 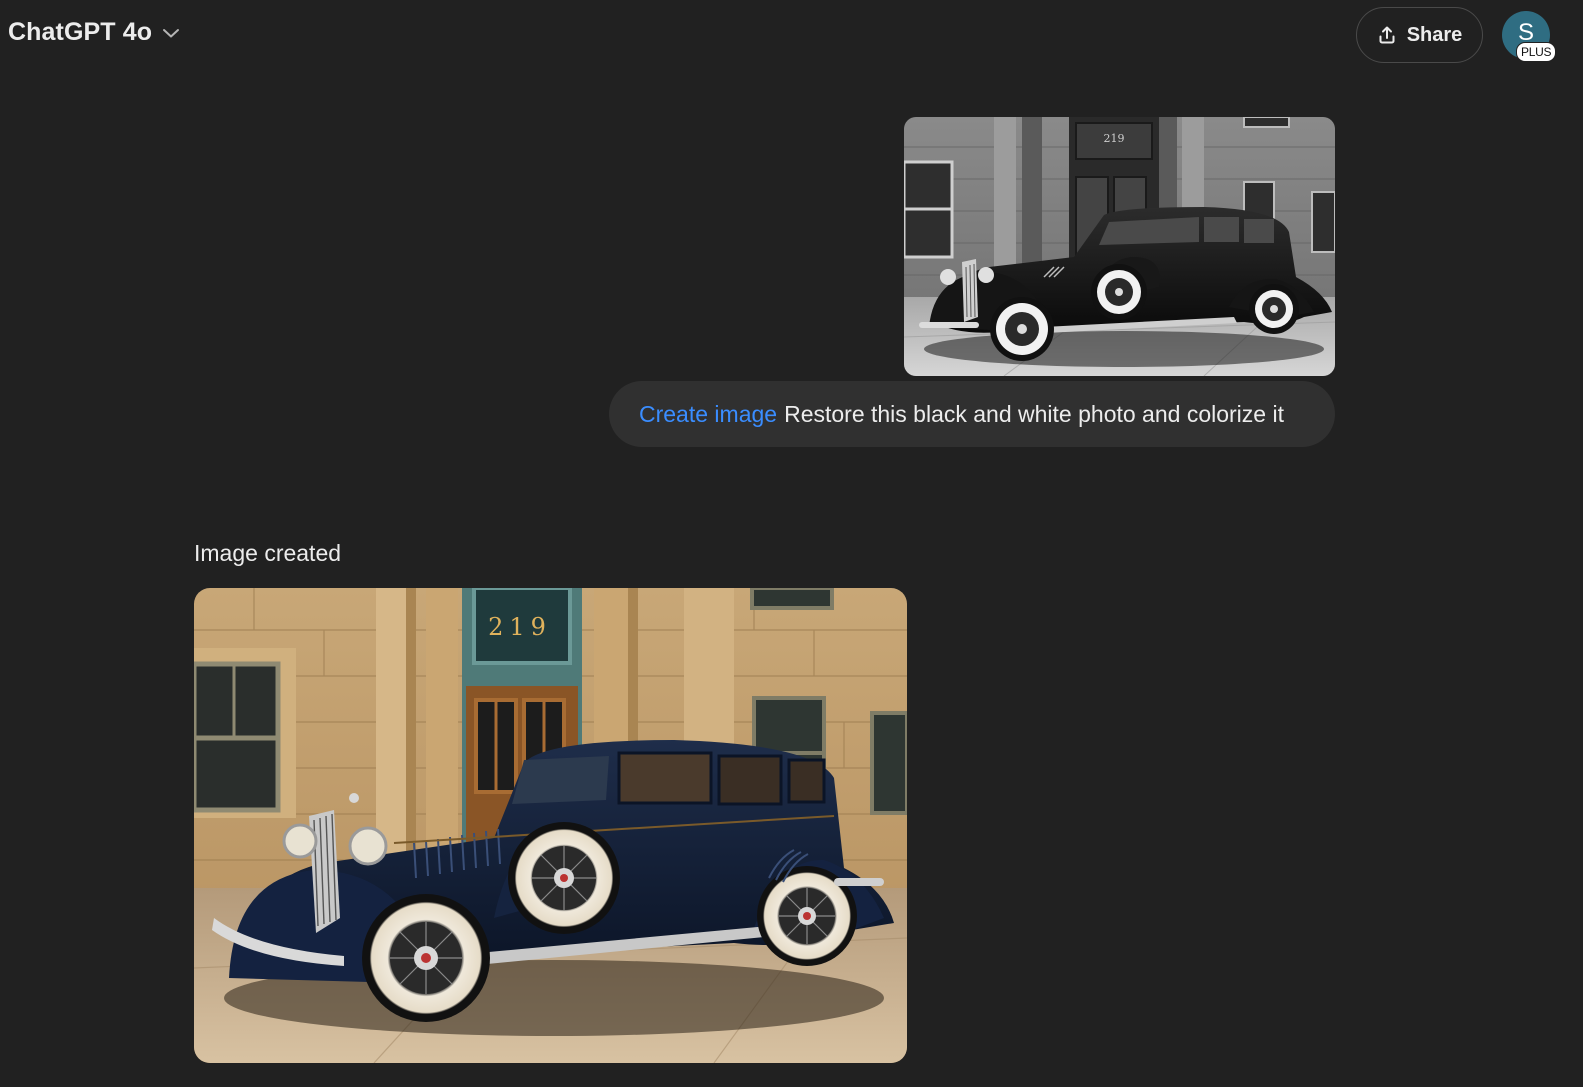 What do you see at coordinates (791, 36) in the screenshot?
I see `top-bar: ChatGPT 4o Share S PLUS` at bounding box center [791, 36].